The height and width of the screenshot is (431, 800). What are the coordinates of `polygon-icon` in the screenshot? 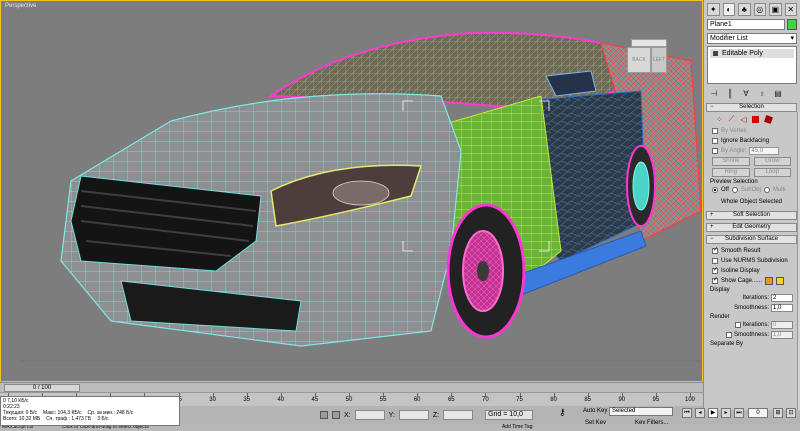 It's located at (756, 119).